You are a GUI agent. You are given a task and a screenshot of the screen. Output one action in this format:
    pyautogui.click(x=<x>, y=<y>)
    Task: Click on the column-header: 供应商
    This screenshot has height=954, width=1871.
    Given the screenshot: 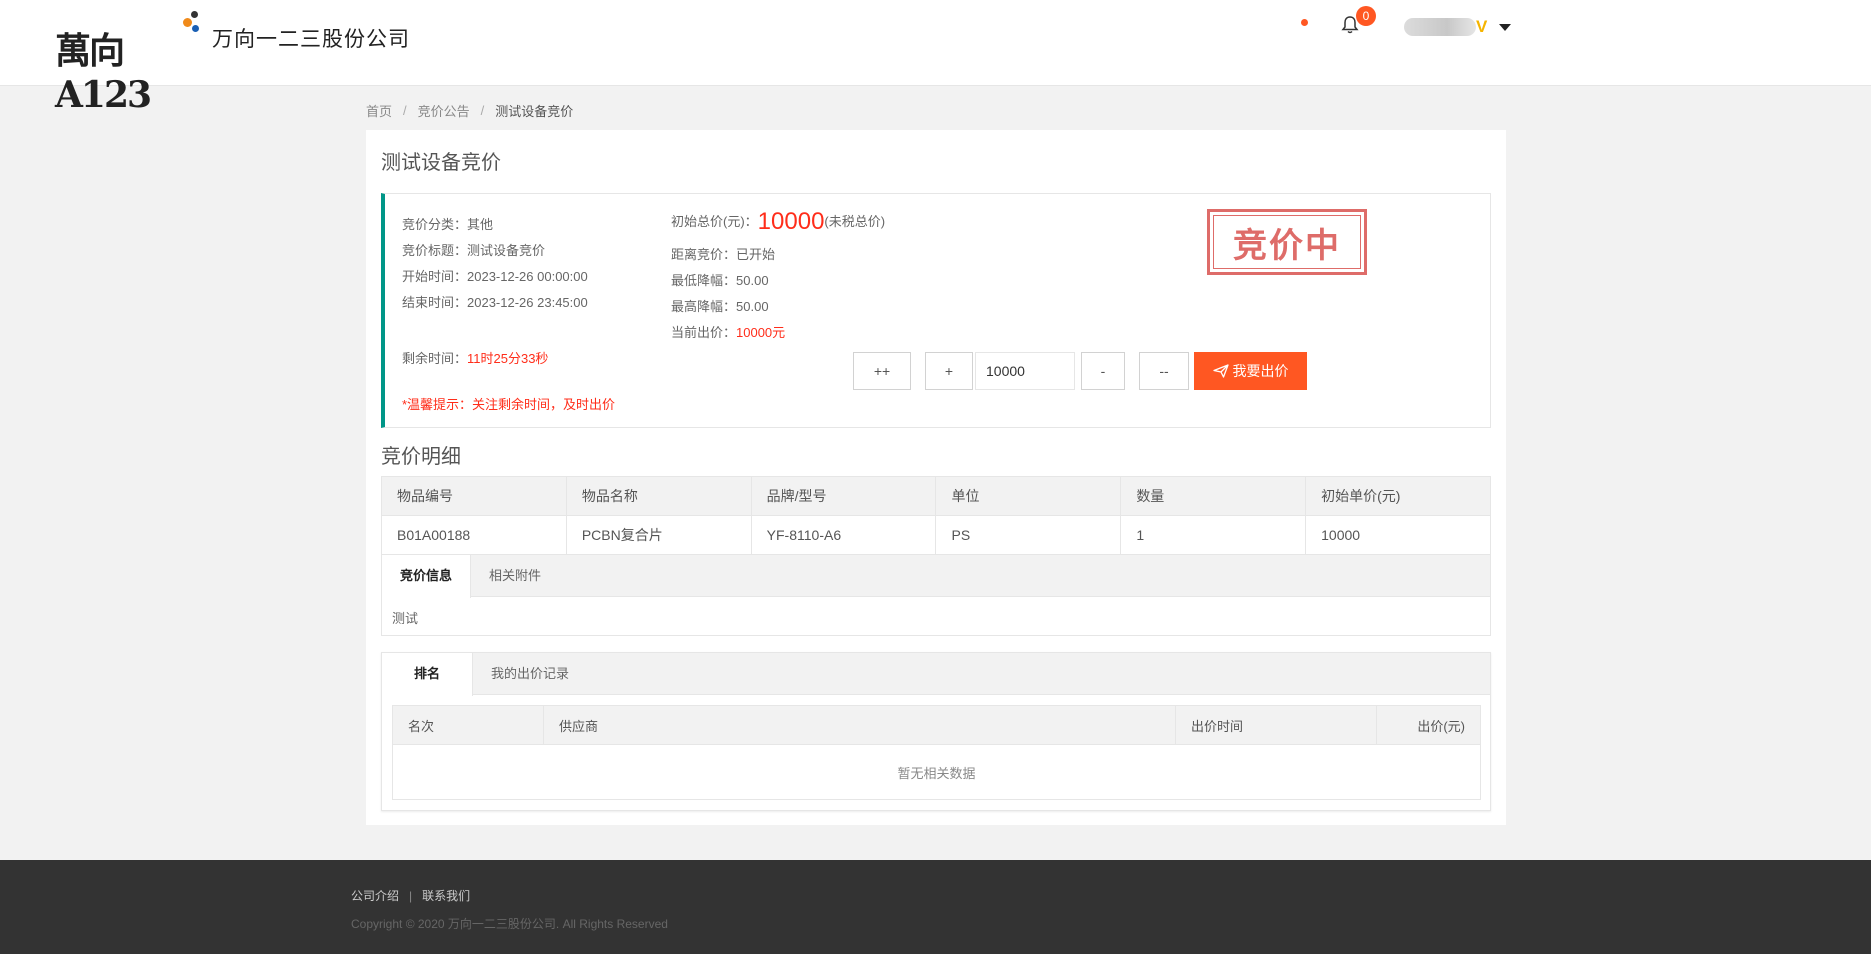 What is the action you would take?
    pyautogui.click(x=859, y=725)
    